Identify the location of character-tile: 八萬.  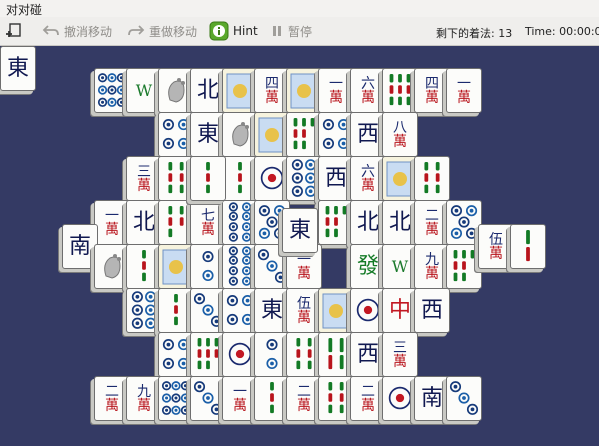
(400, 134).